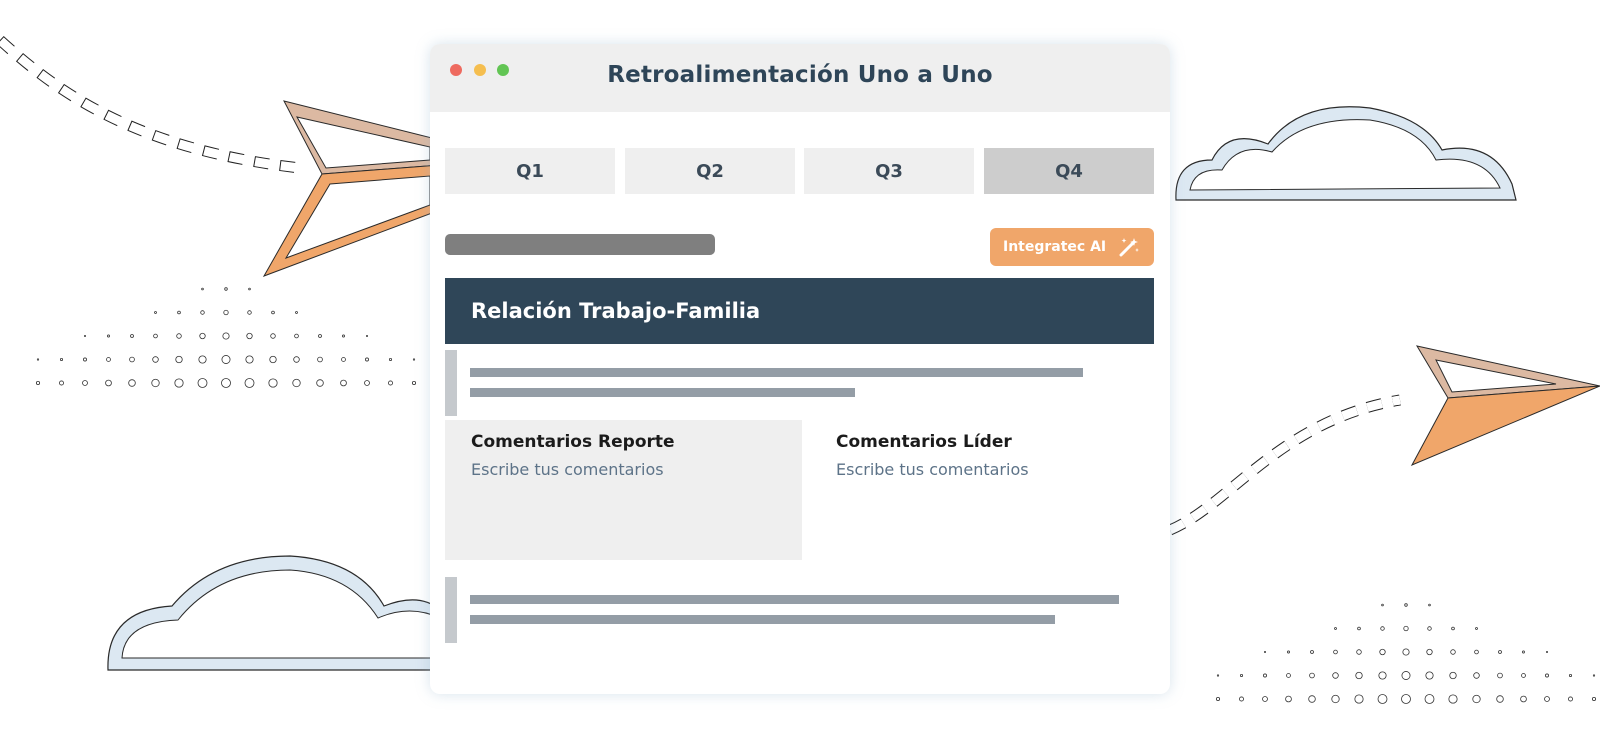 The width and height of the screenshot is (1600, 738). I want to click on dot-pattern-right, so click(1406, 653).